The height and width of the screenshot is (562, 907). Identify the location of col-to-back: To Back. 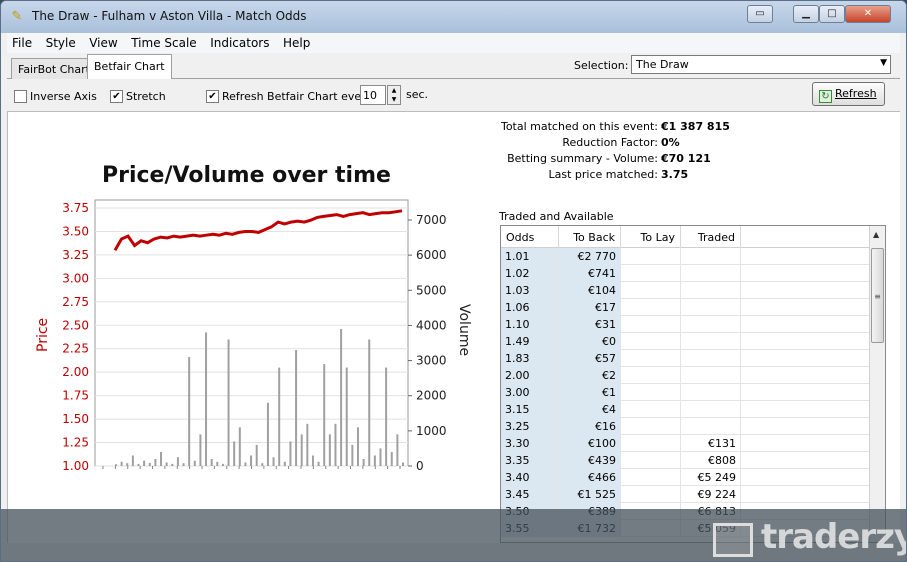
(590, 237).